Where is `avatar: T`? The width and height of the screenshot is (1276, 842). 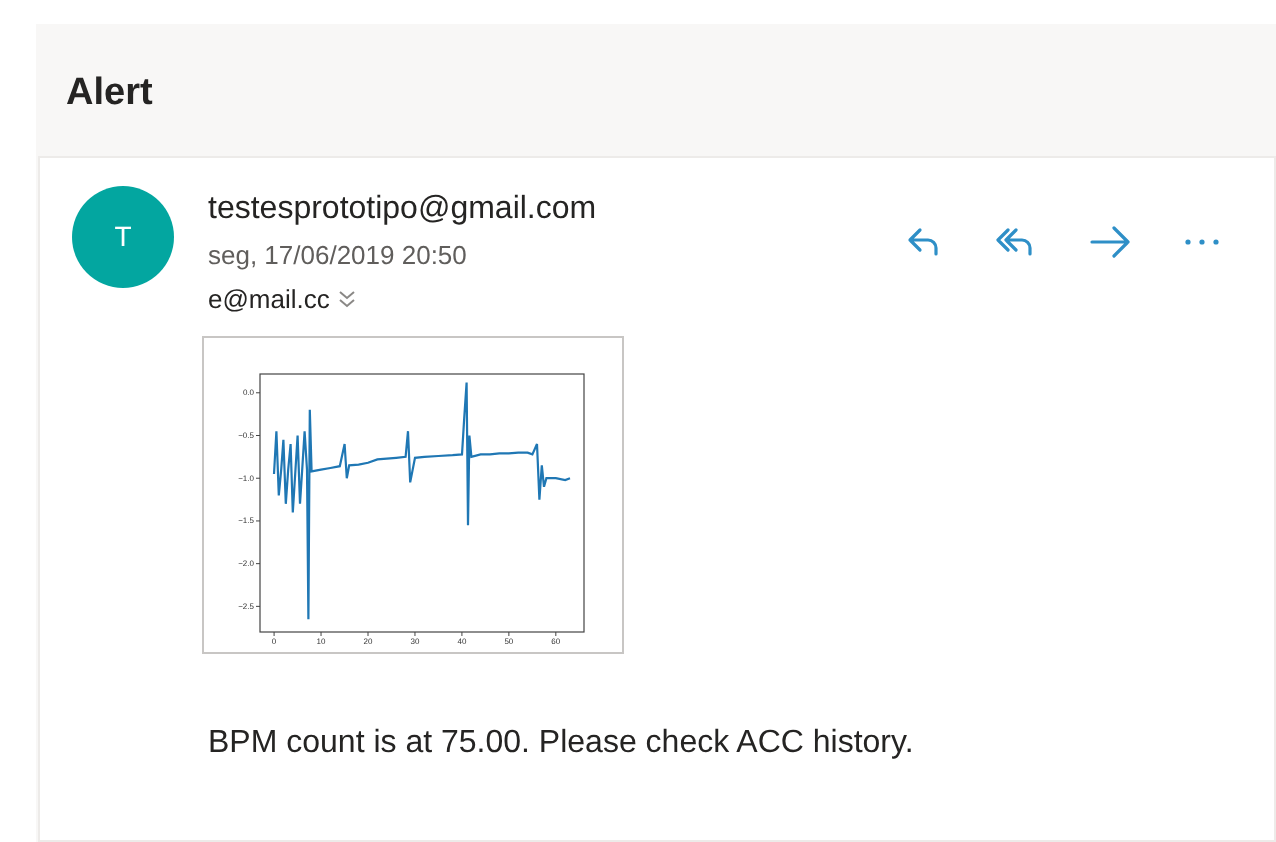
avatar: T is located at coordinates (123, 236).